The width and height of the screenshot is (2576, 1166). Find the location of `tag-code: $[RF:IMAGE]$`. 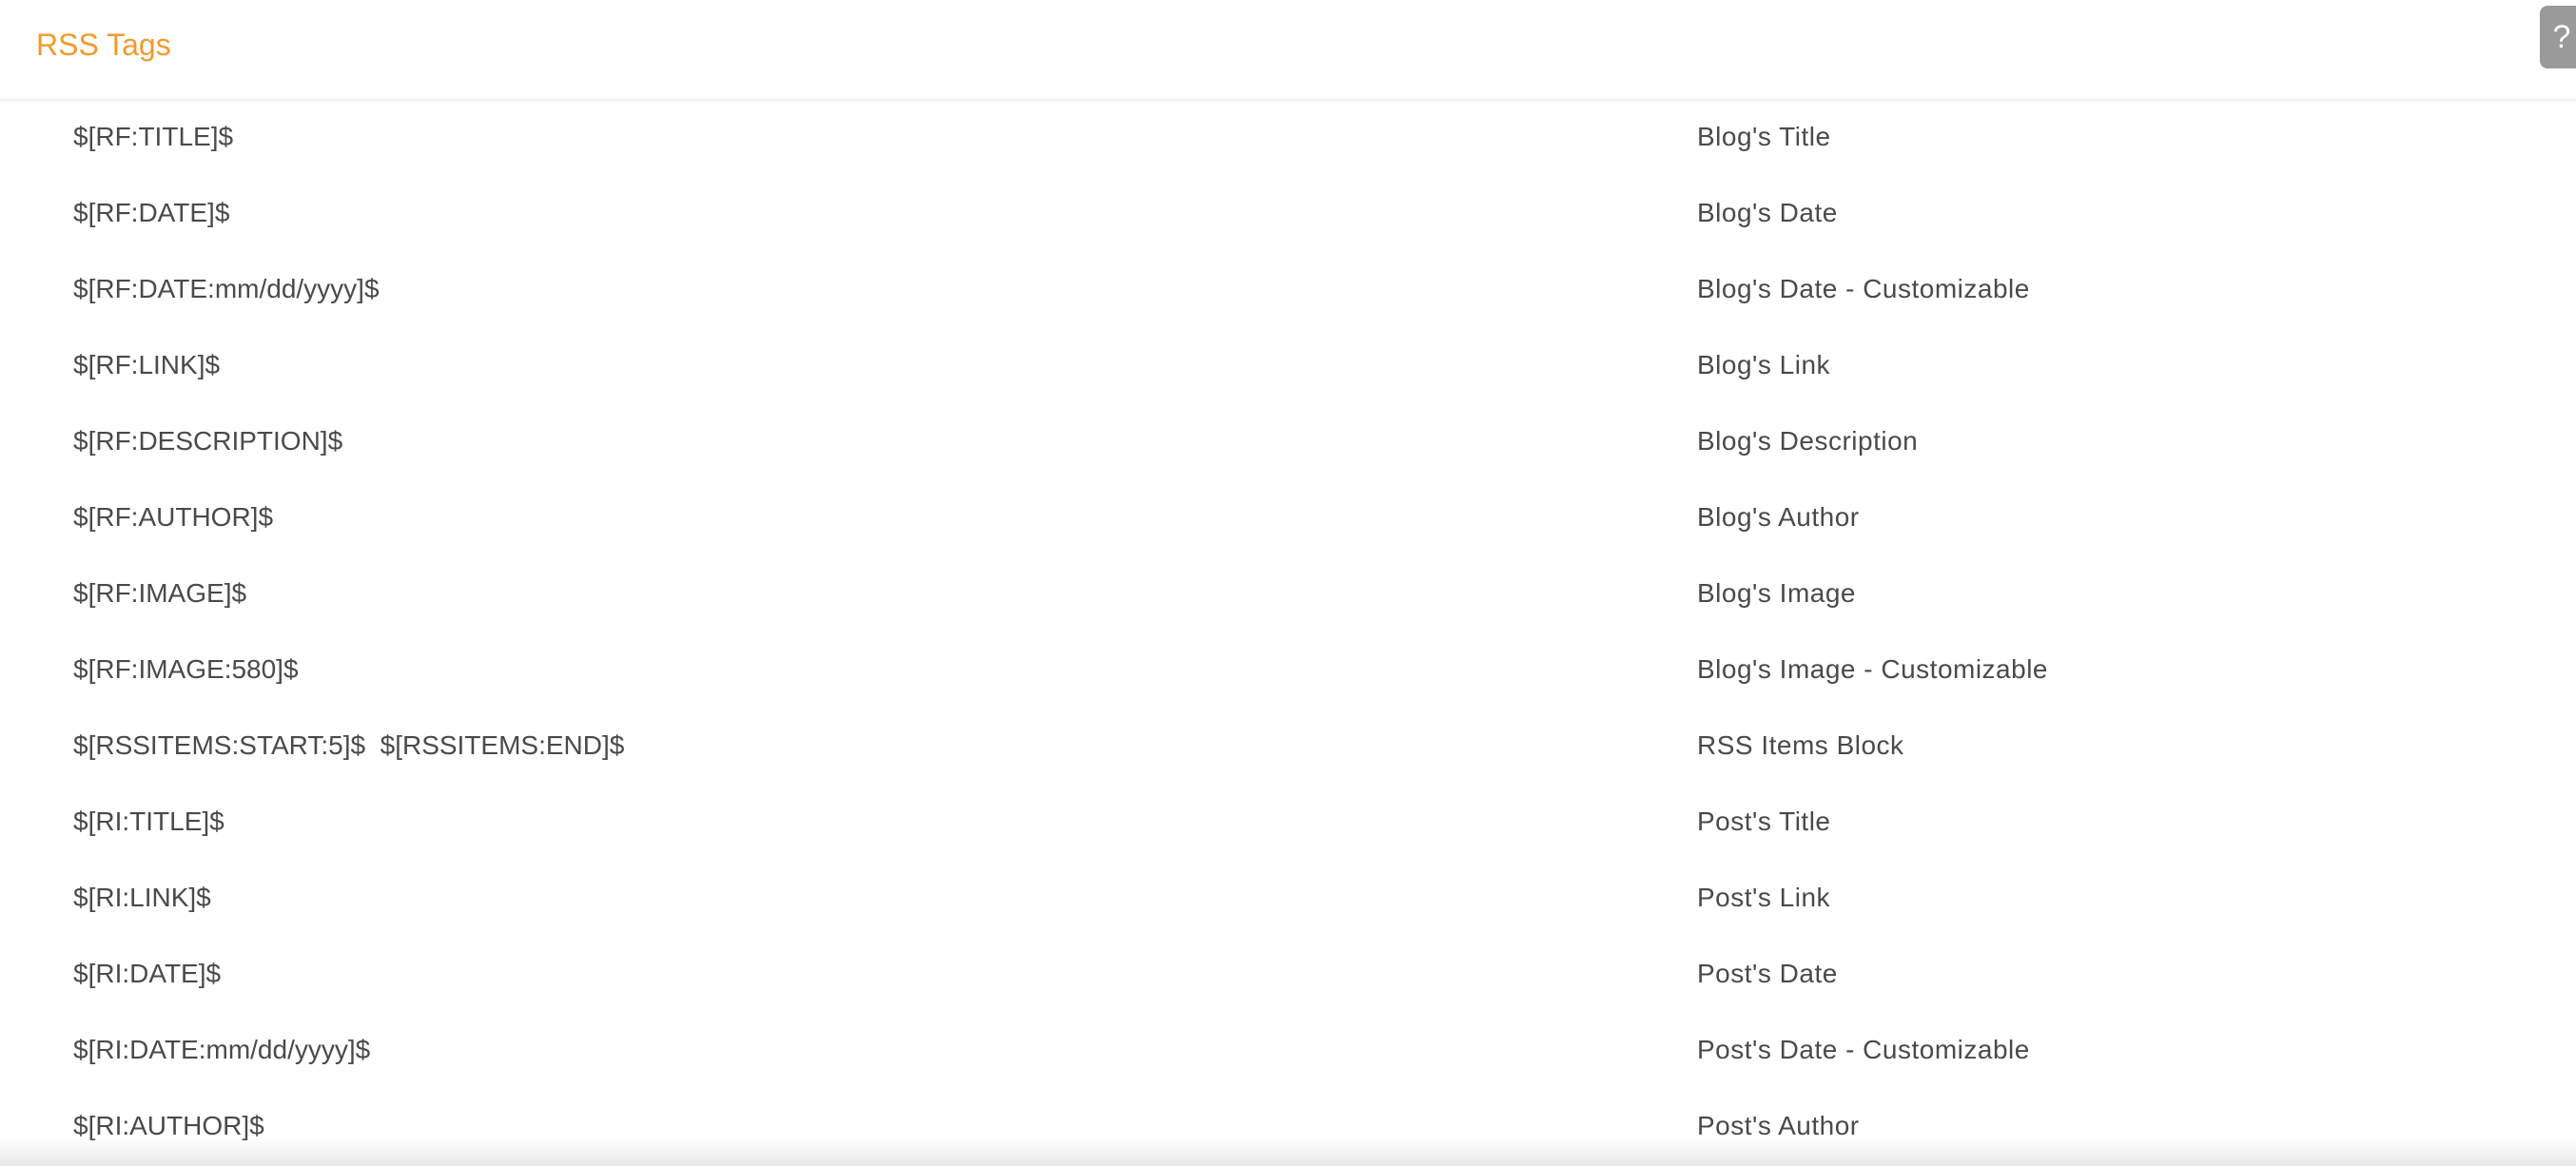

tag-code: $[RF:IMAGE]$ is located at coordinates (160, 593).